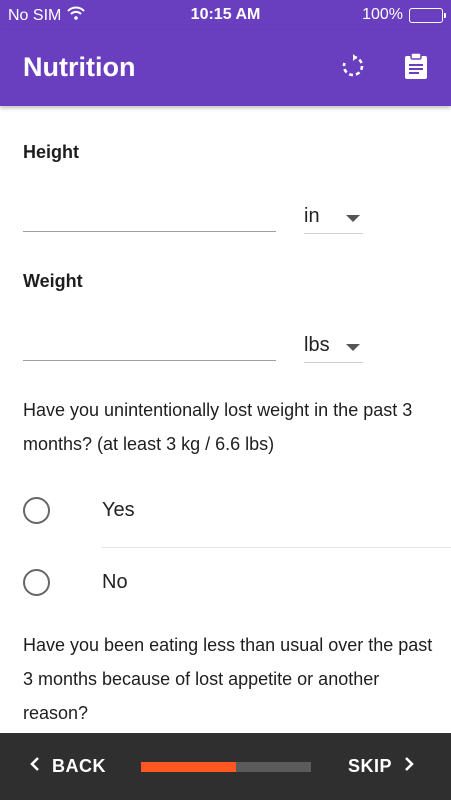 This screenshot has height=800, width=451. What do you see at coordinates (225, 15) in the screenshot?
I see `status-bar: No SIM 10:15 AM 100%` at bounding box center [225, 15].